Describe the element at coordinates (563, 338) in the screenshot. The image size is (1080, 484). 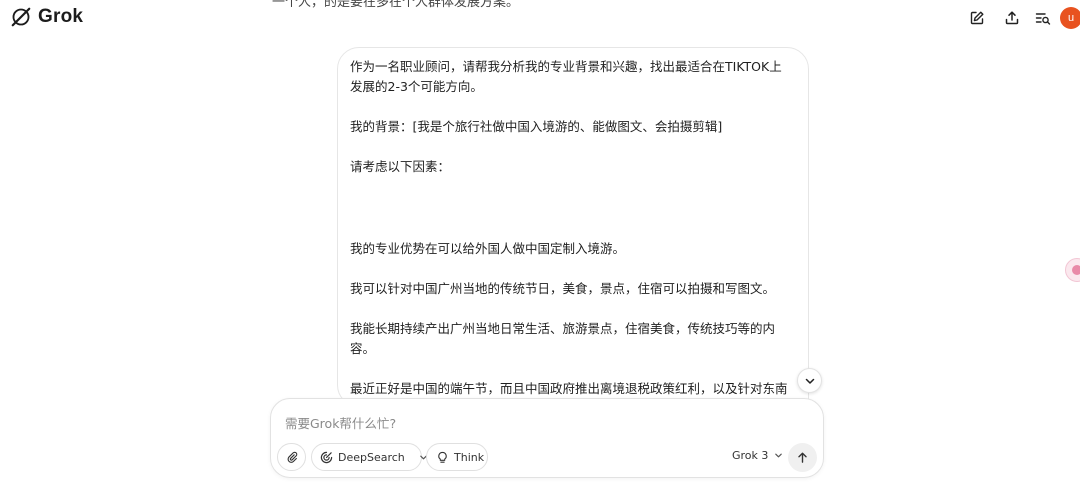
I see `message-paragraph: 我能长期持续产出广州当地日常生活、旅游景点，住宿美食，传统技巧等的内容。` at that location.